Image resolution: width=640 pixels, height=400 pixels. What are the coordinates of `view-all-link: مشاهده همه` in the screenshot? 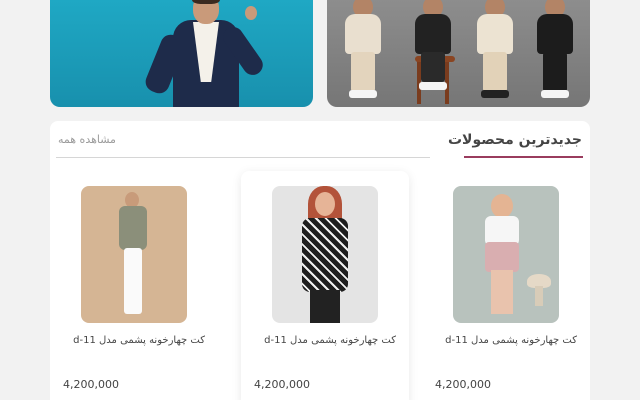 It's located at (87, 139).